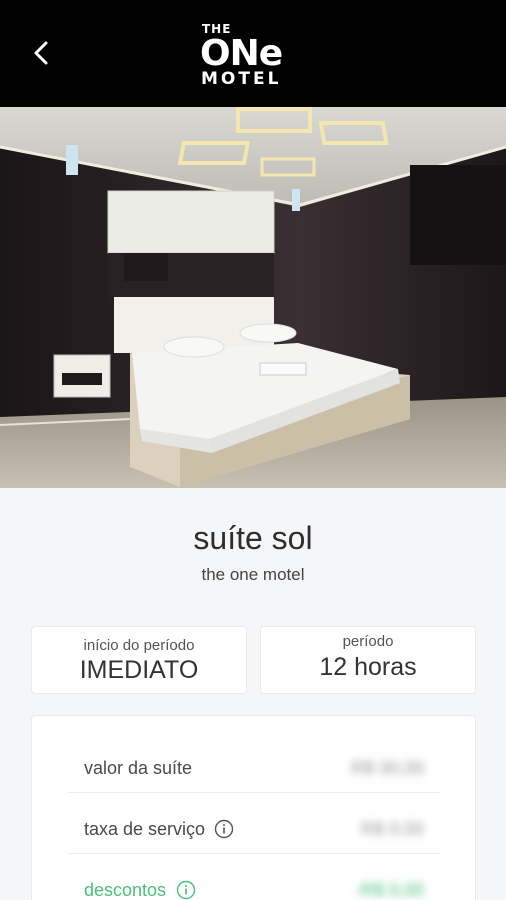 The image size is (506, 900). I want to click on period-duration-label: período, so click(368, 641).